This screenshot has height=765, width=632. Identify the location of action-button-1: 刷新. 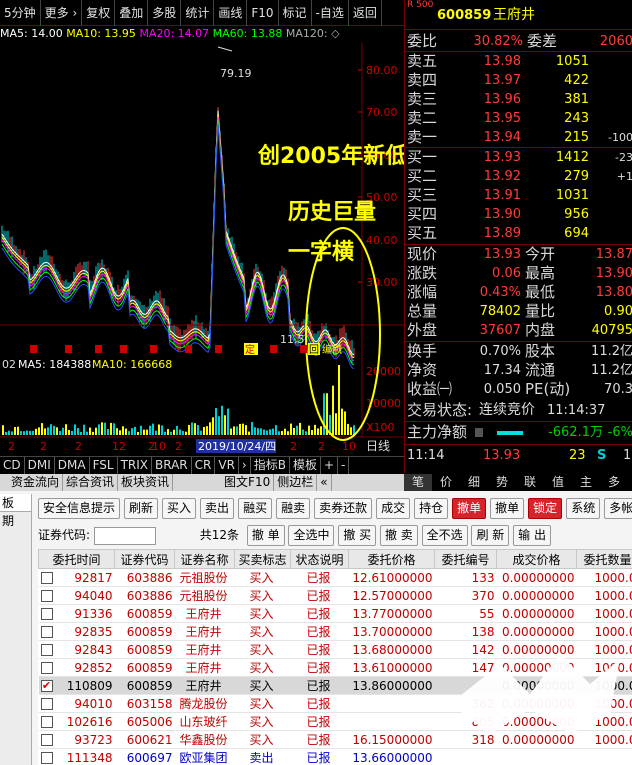
(141, 508).